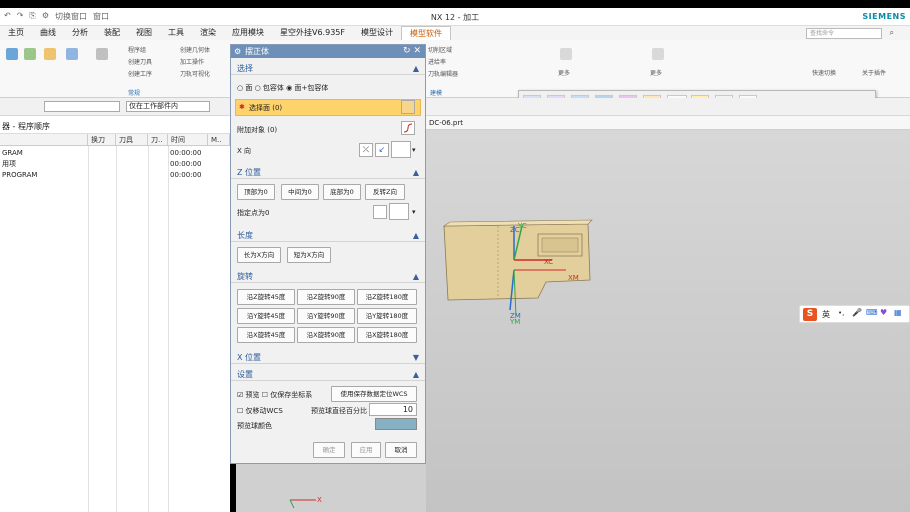 The image size is (910, 512). I want to click on reset-icon: ↻, so click(407, 51).